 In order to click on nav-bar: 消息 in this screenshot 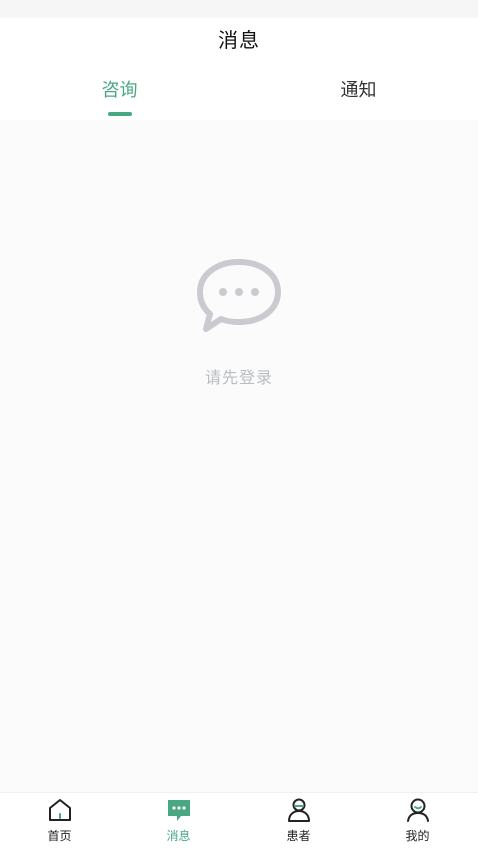, I will do `click(239, 38)`.